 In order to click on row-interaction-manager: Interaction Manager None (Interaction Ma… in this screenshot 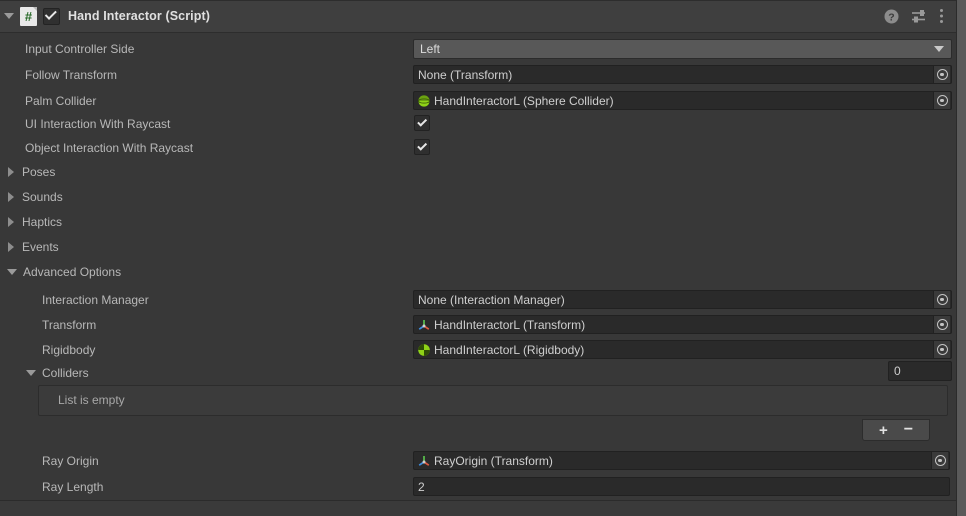, I will do `click(478, 300)`.